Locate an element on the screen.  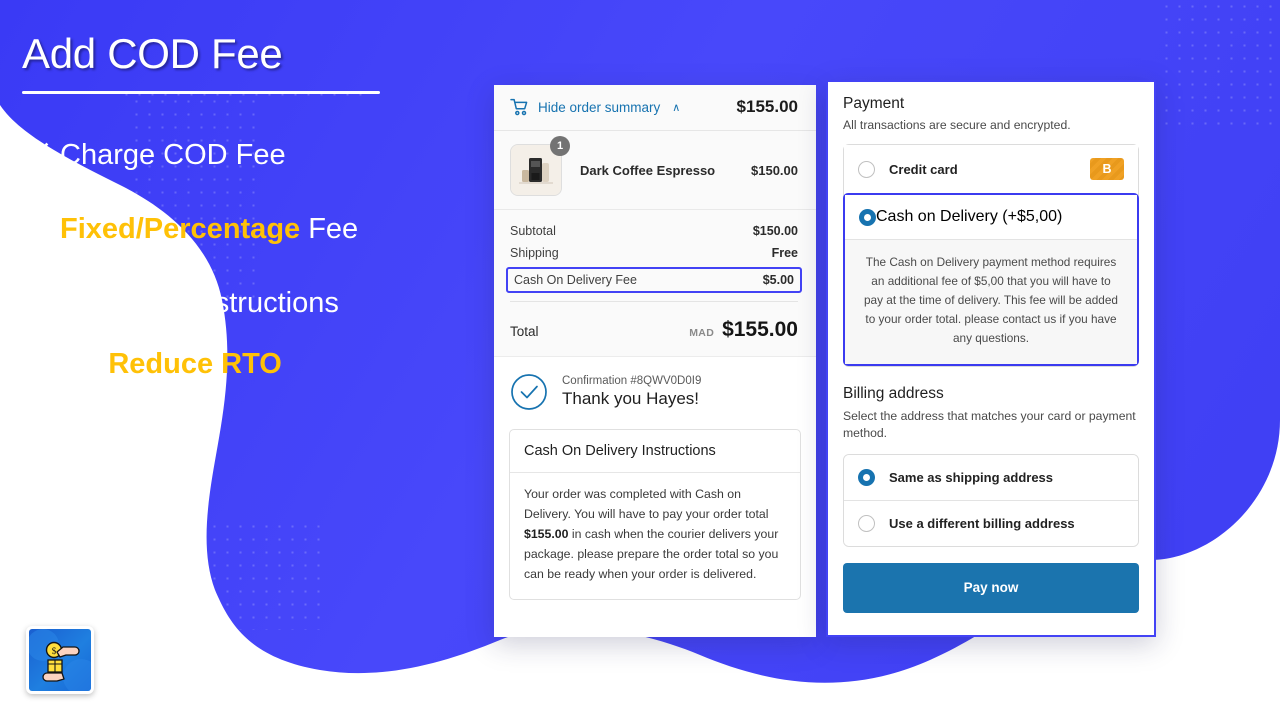
cod-app-logo: $ is located at coordinates (60, 660).